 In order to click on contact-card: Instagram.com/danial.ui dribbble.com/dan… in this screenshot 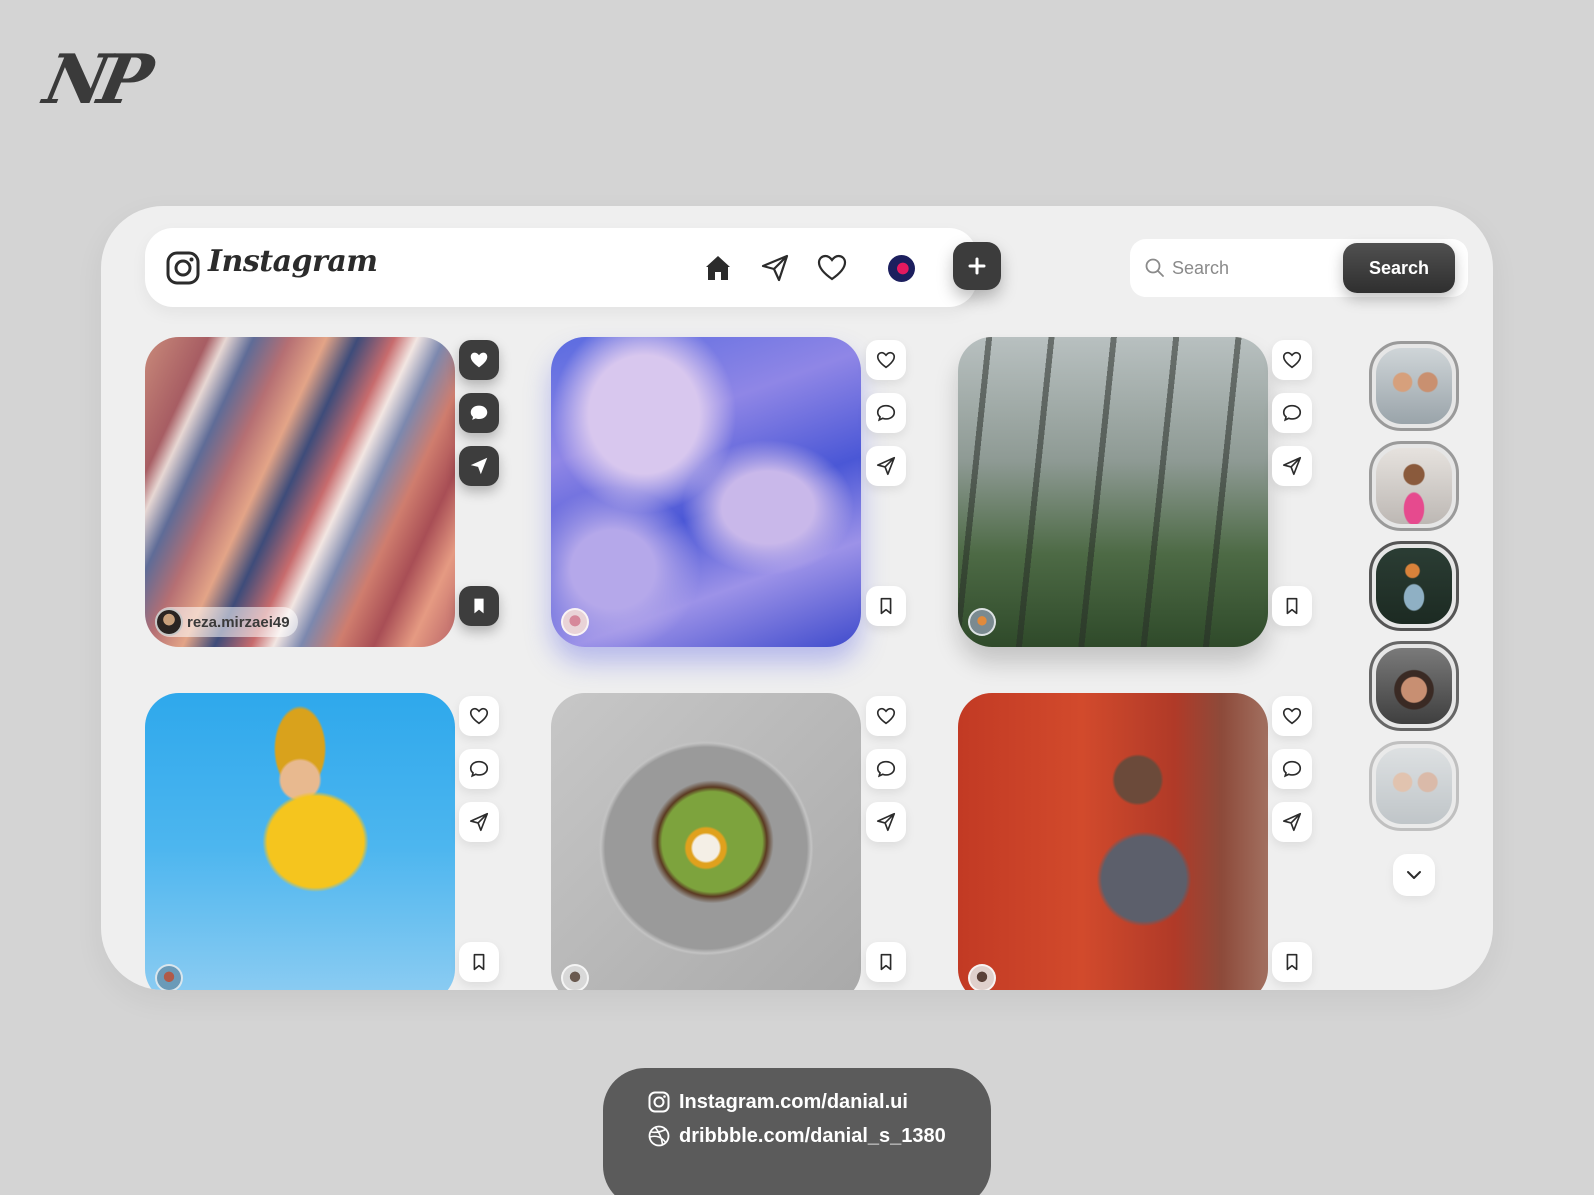, I will do `click(797, 1131)`.